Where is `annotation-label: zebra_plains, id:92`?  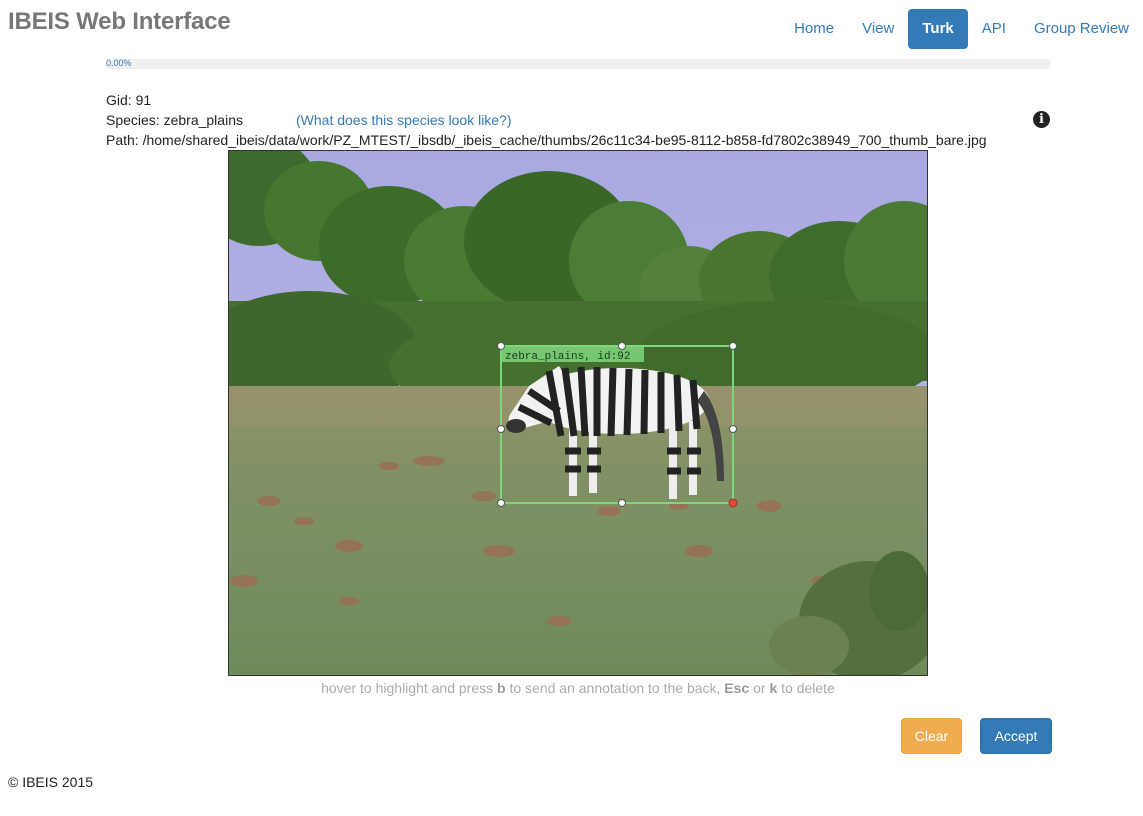
annotation-label: zebra_plains, id:92 is located at coordinates (567, 357).